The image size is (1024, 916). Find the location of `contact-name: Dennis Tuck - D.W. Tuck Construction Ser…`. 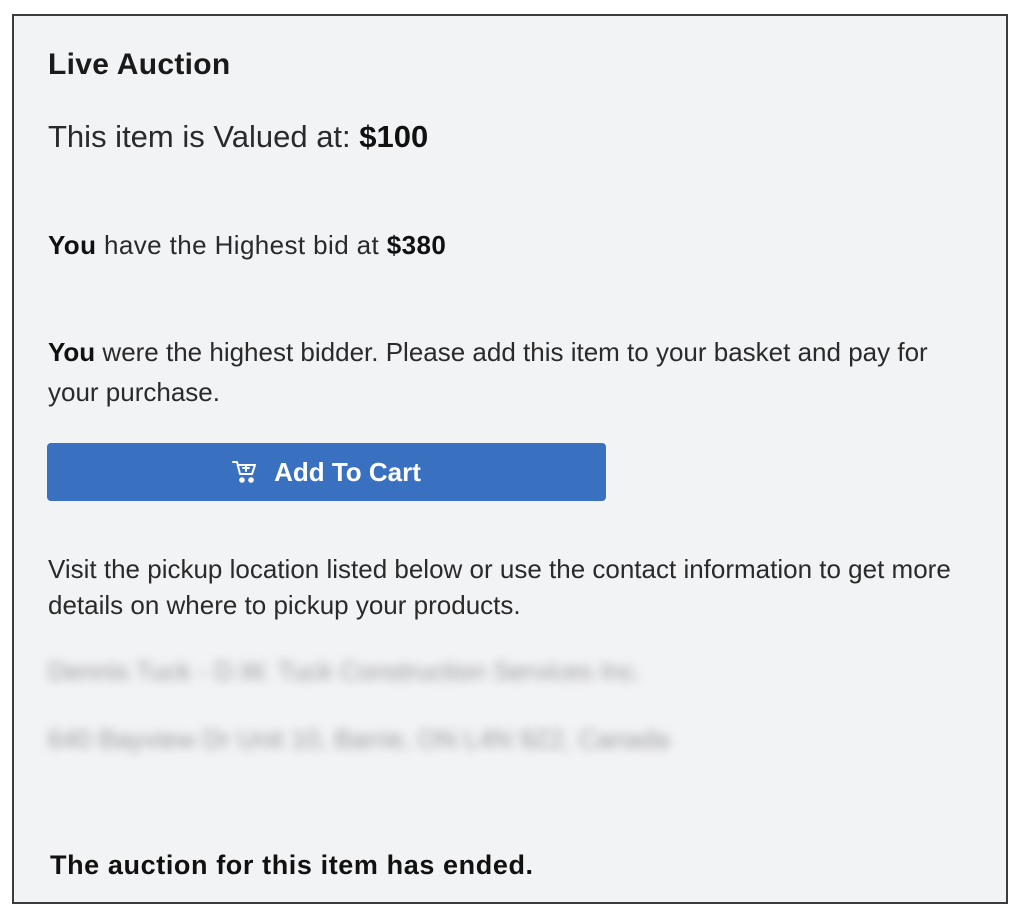

contact-name: Dennis Tuck - D.W. Tuck Construction Ser… is located at coordinates (345, 671).